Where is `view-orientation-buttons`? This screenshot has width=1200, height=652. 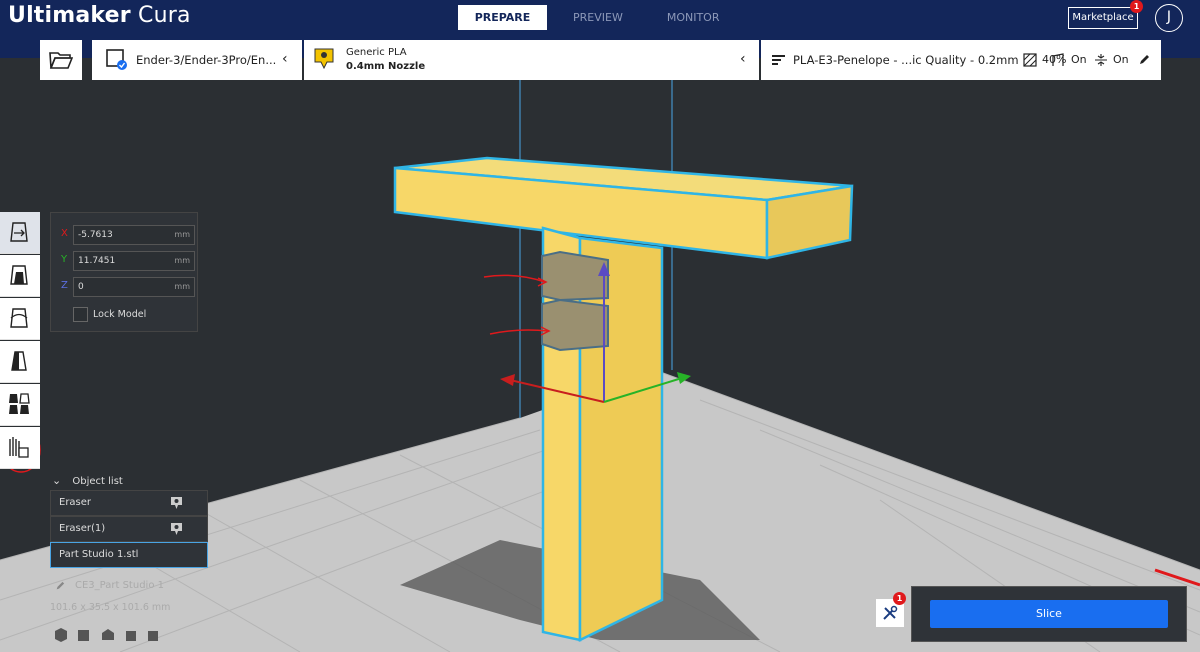
view-orientation-buttons is located at coordinates (106, 635).